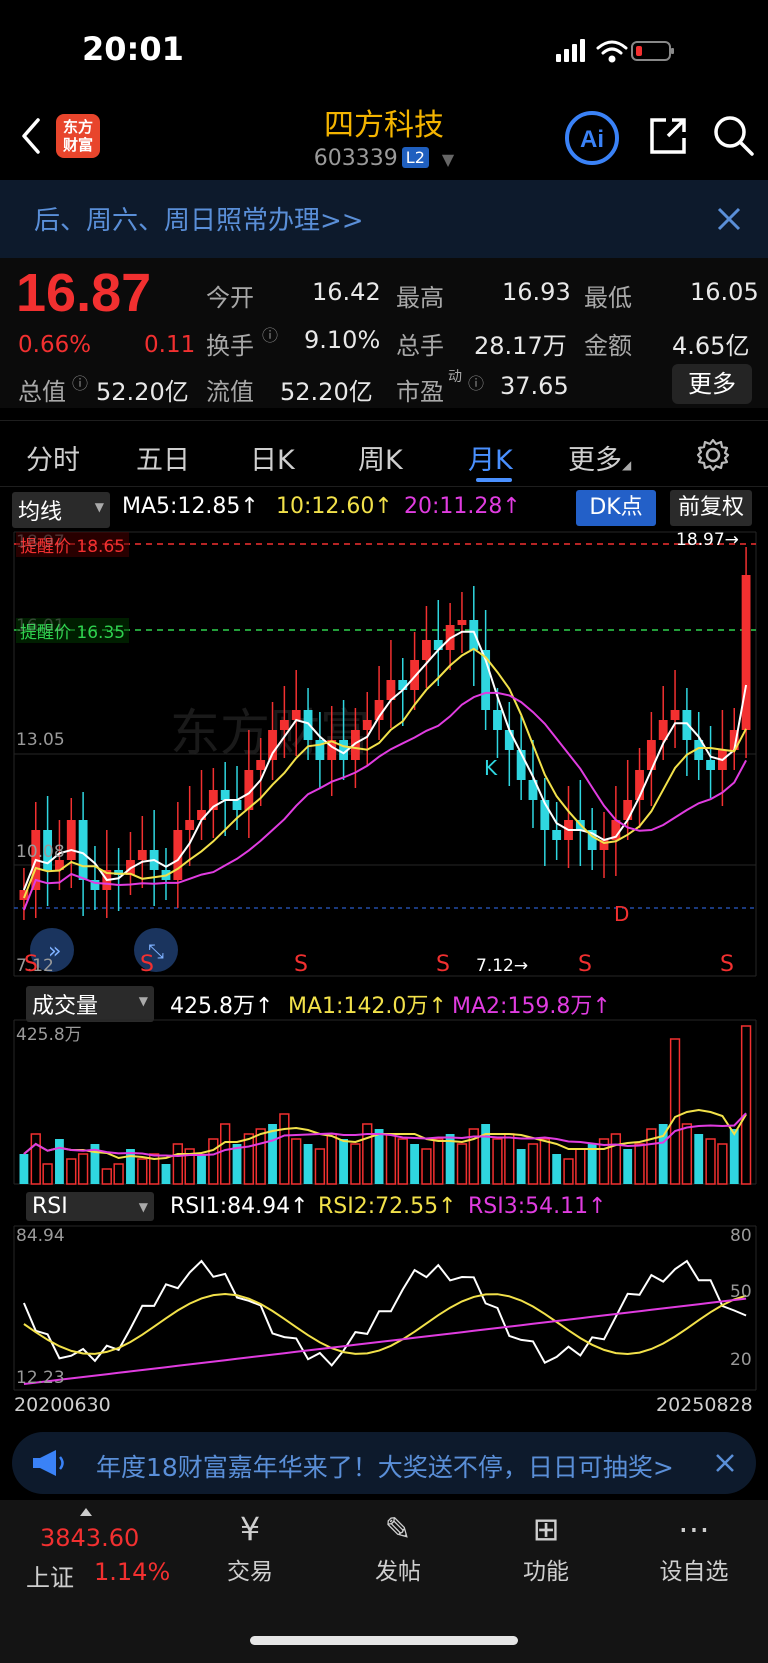 This screenshot has height=1663, width=768. I want to click on pe-superscript: 动, so click(455, 377).